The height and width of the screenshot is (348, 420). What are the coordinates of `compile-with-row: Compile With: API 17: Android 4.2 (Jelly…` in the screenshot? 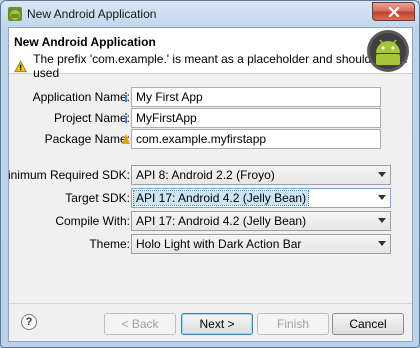 It's located at (210, 221).